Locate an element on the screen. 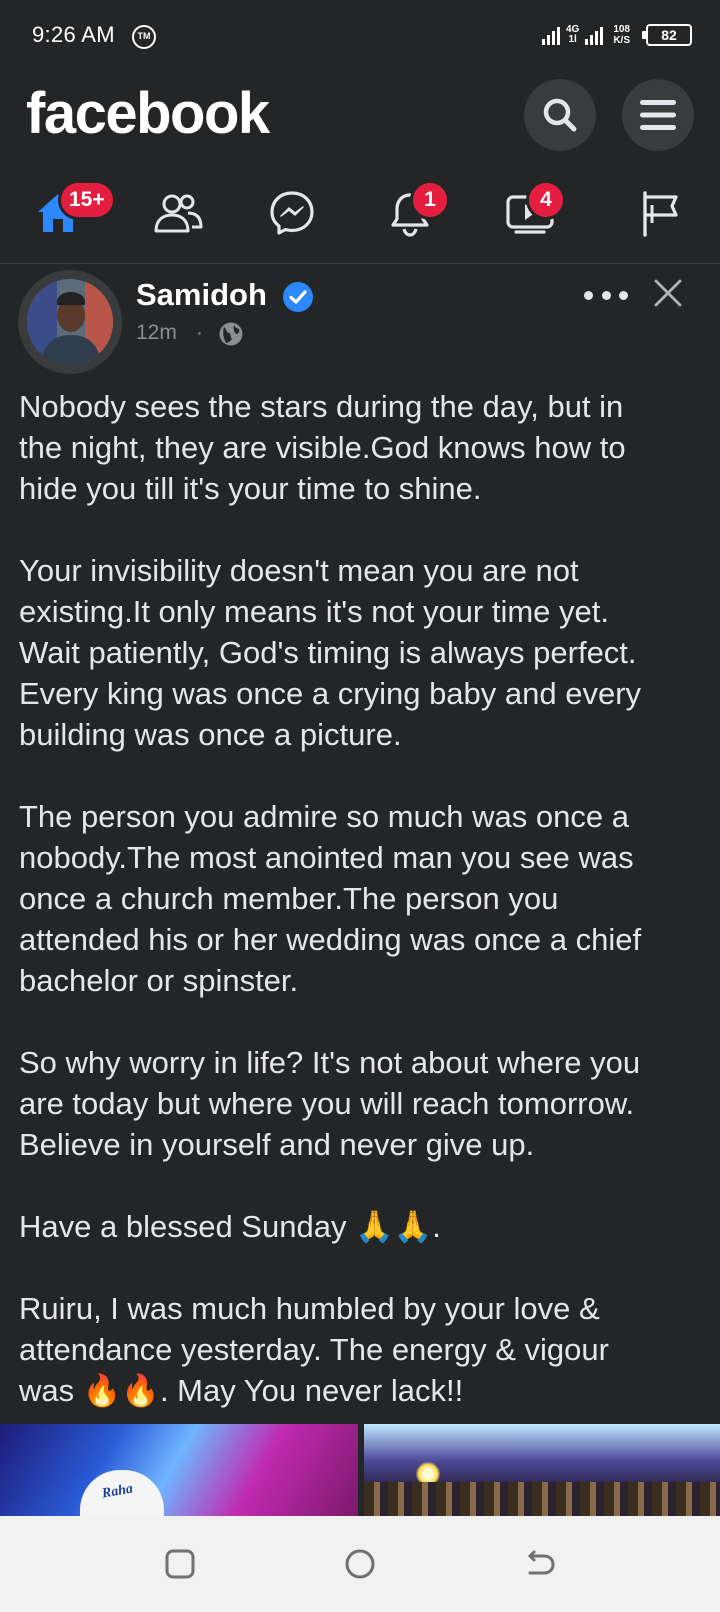 The width and height of the screenshot is (720, 1612). recents-icon is located at coordinates (180, 1564).